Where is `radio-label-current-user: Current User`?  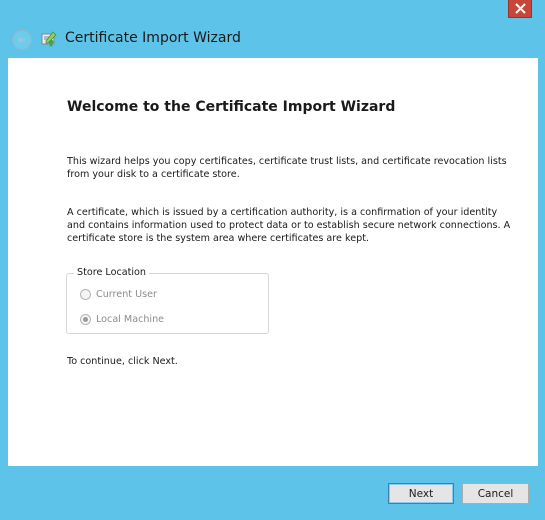 radio-label-current-user: Current User is located at coordinates (126, 294).